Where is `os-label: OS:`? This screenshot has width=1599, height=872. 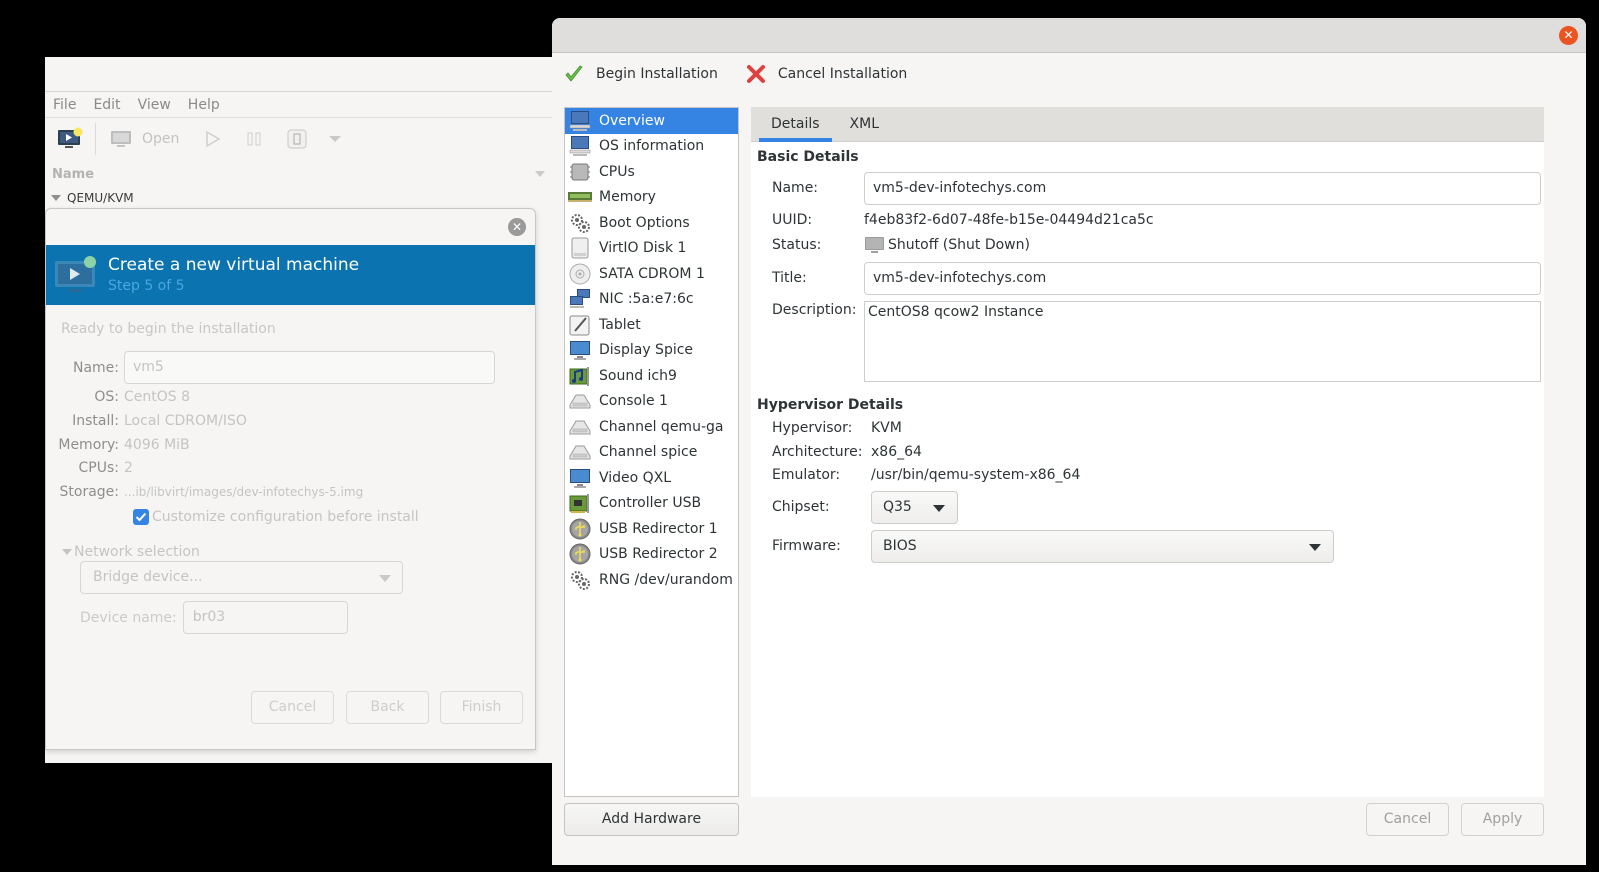
os-label: OS: is located at coordinates (106, 397).